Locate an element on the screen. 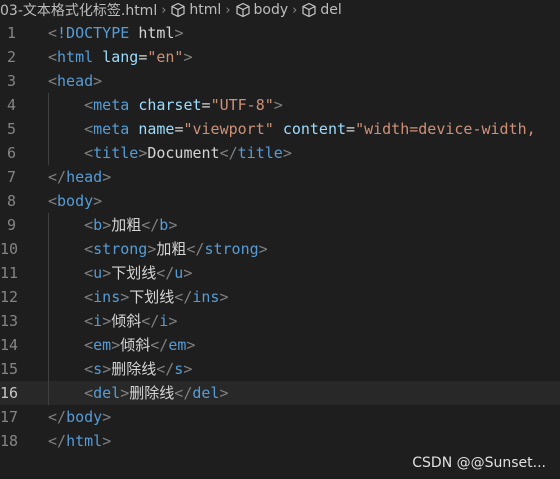  code-token: ins is located at coordinates (206, 297).